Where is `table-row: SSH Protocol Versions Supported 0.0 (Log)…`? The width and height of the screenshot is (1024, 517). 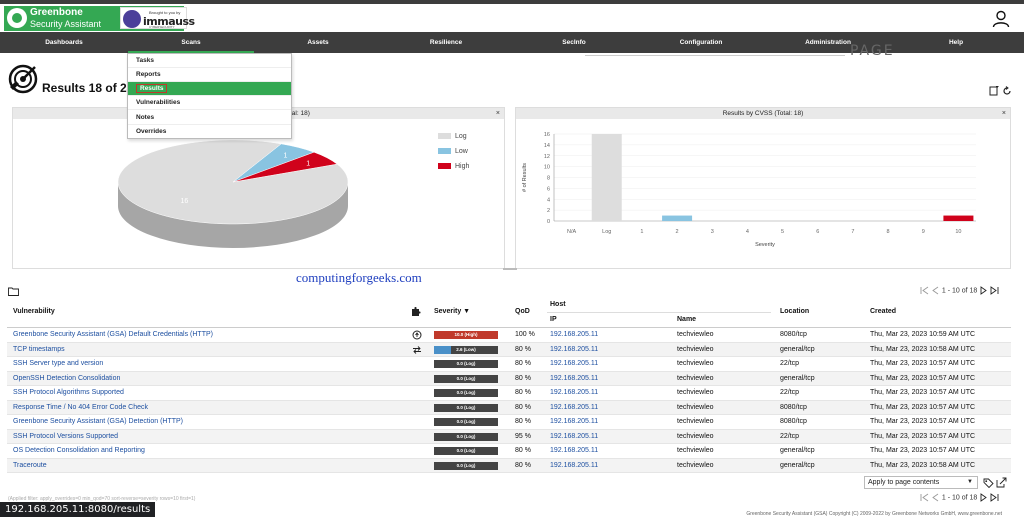 table-row: SSH Protocol Versions Supported 0.0 (Log)… is located at coordinates (509, 436).